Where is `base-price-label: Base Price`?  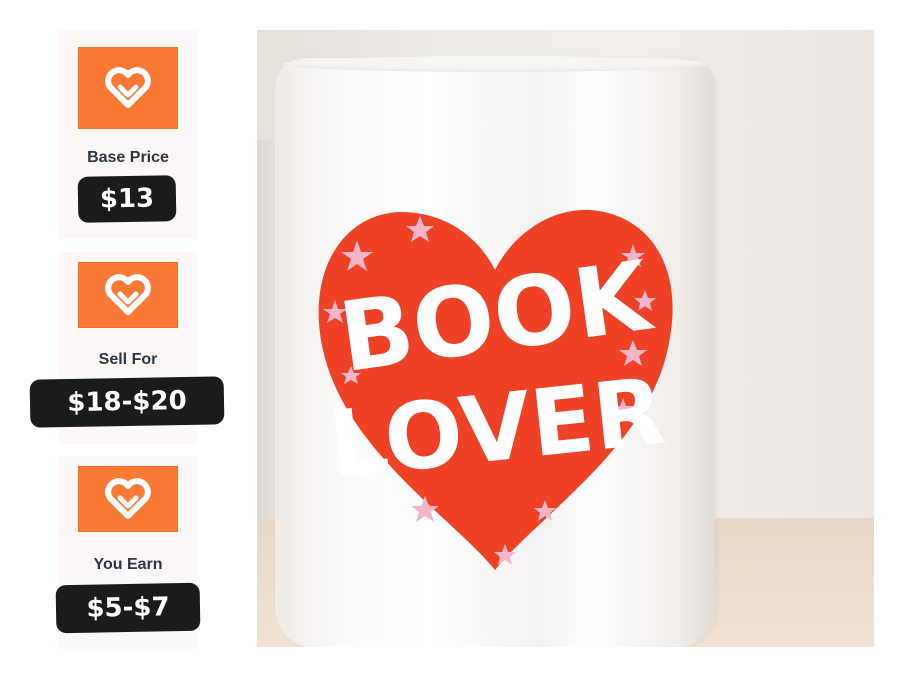
base-price-label: Base Price is located at coordinates (128, 157).